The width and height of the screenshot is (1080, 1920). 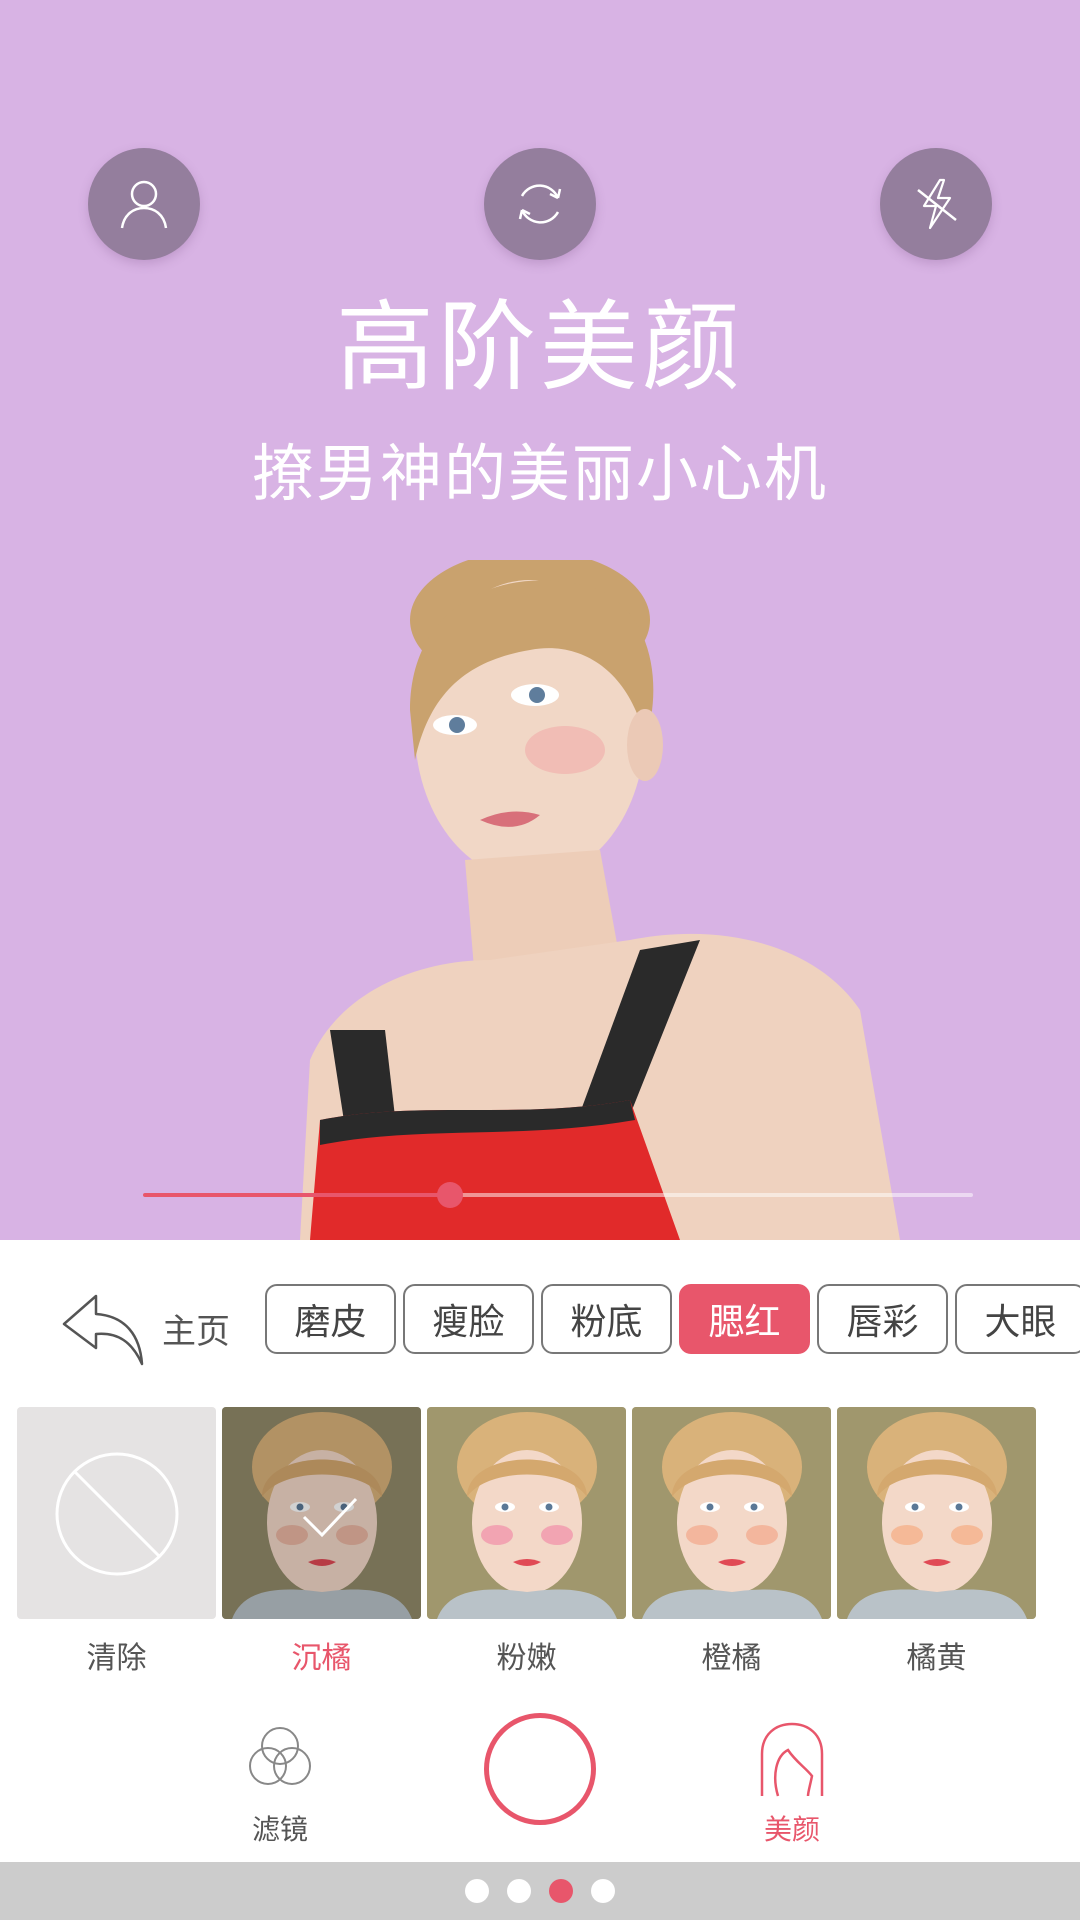 What do you see at coordinates (744, 1319) in the screenshot?
I see `tab-3: 腮红` at bounding box center [744, 1319].